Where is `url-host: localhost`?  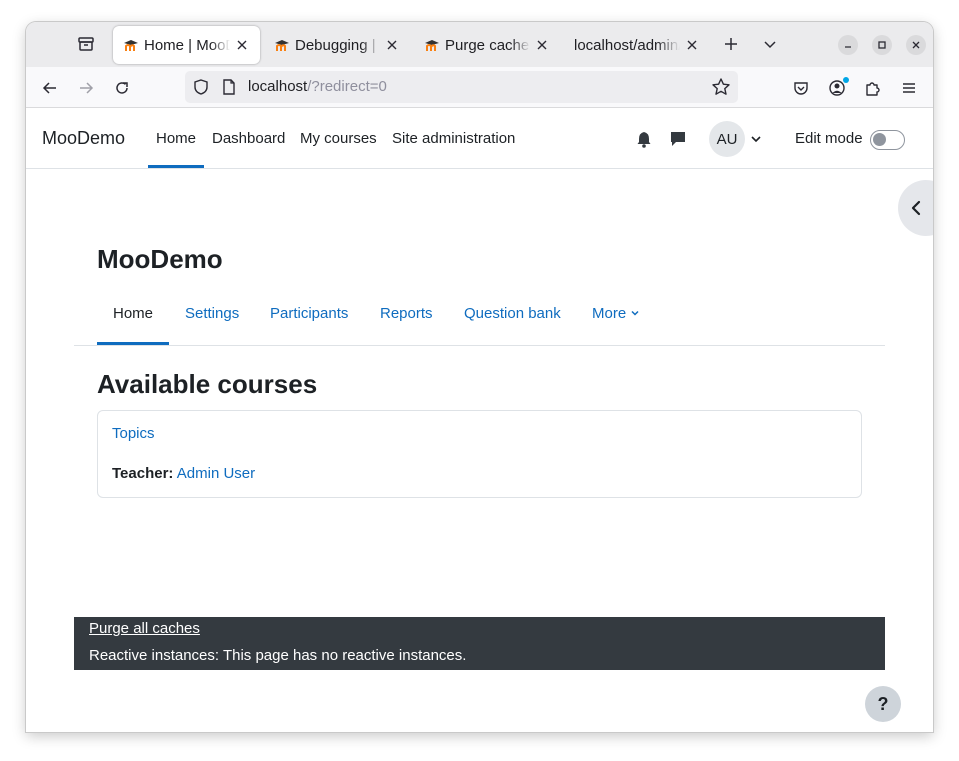 url-host: localhost is located at coordinates (278, 86).